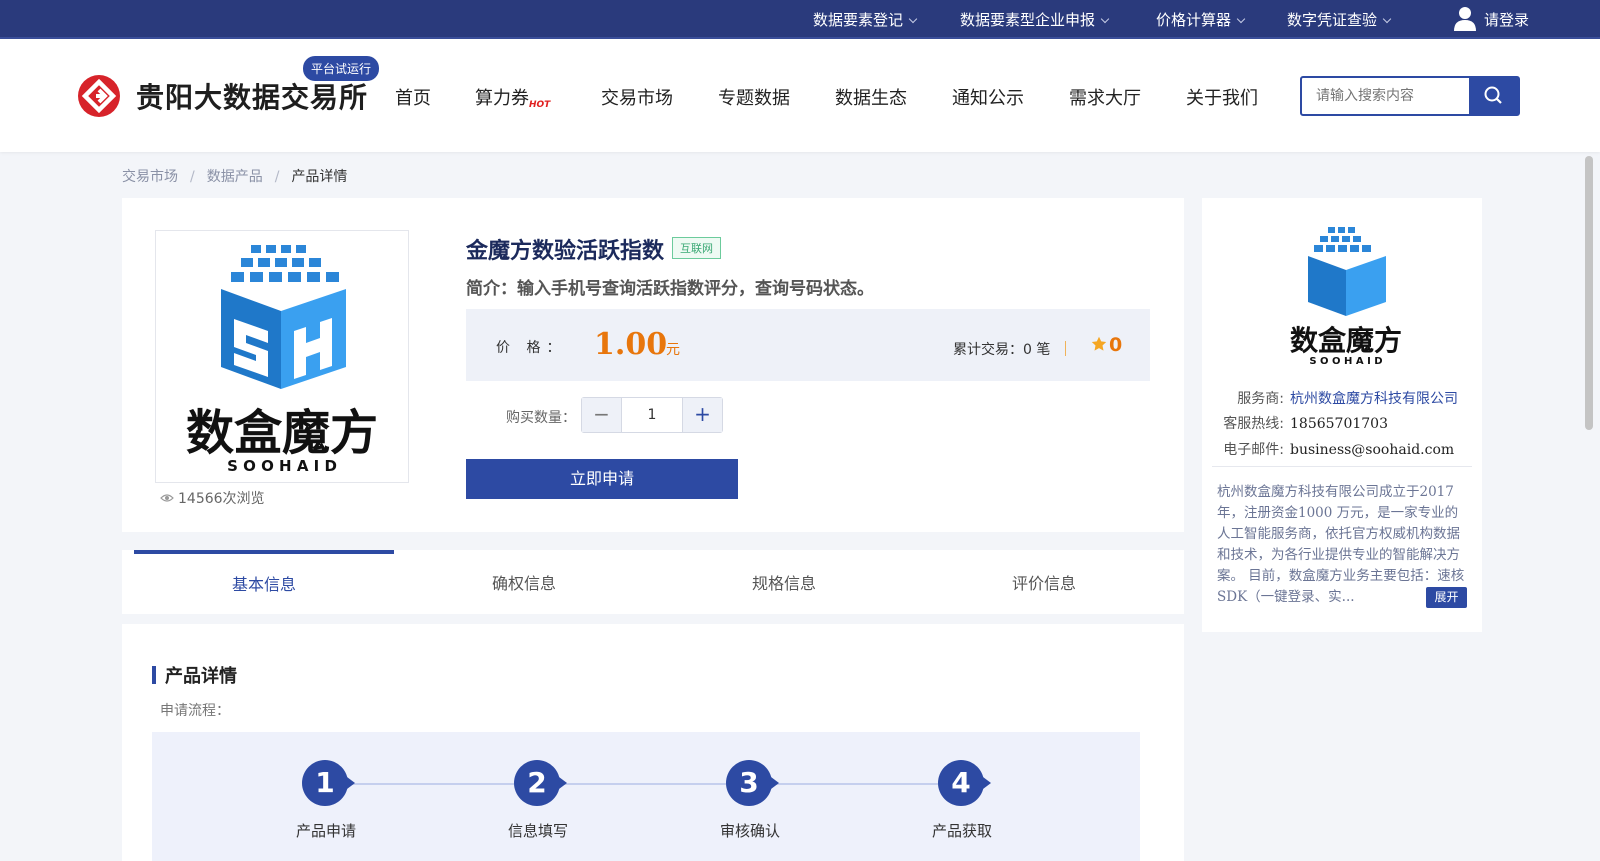  What do you see at coordinates (784, 582) in the screenshot?
I see `tab-spec-info: 规格信息` at bounding box center [784, 582].